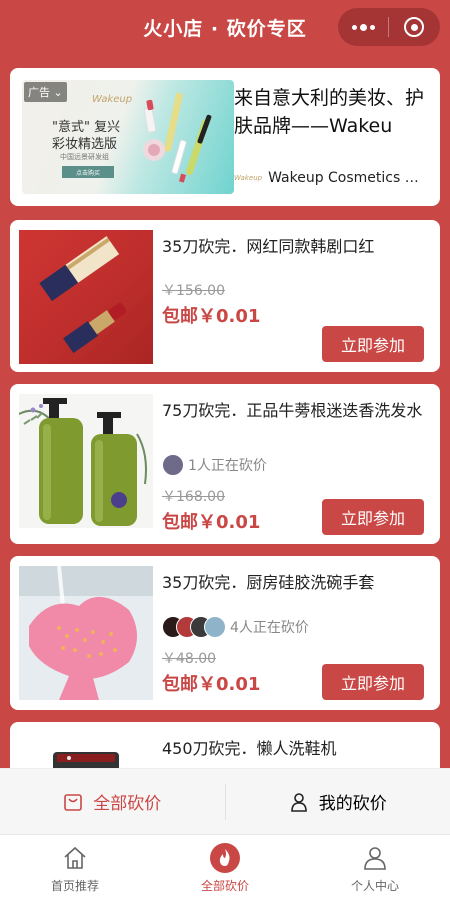 Image resolution: width=450 pixels, height=898 pixels. Describe the element at coordinates (299, 802) in the screenshot. I see `user-icon` at that location.